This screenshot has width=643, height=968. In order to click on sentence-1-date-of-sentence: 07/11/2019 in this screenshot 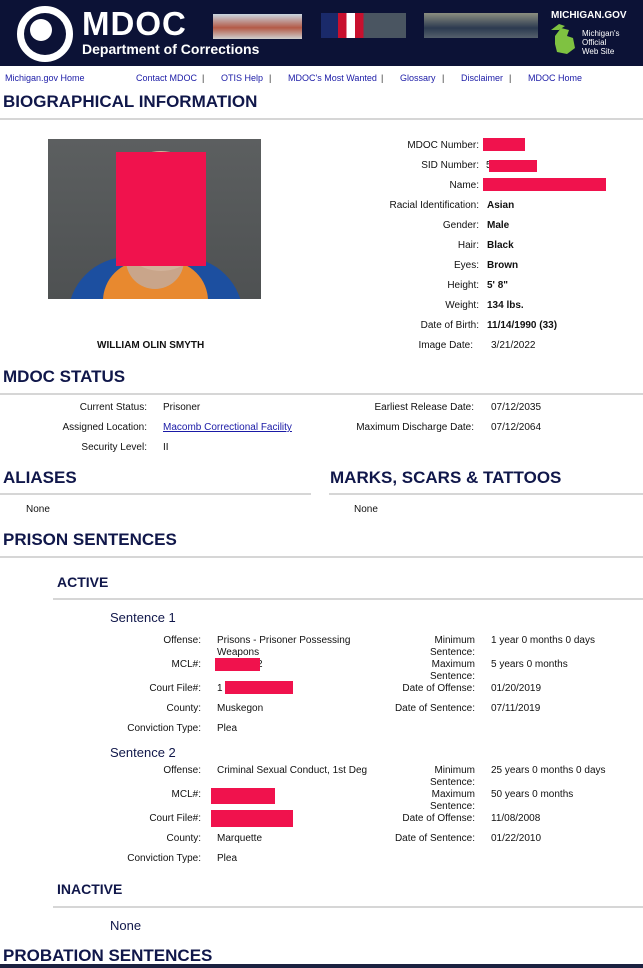, I will do `click(516, 708)`.